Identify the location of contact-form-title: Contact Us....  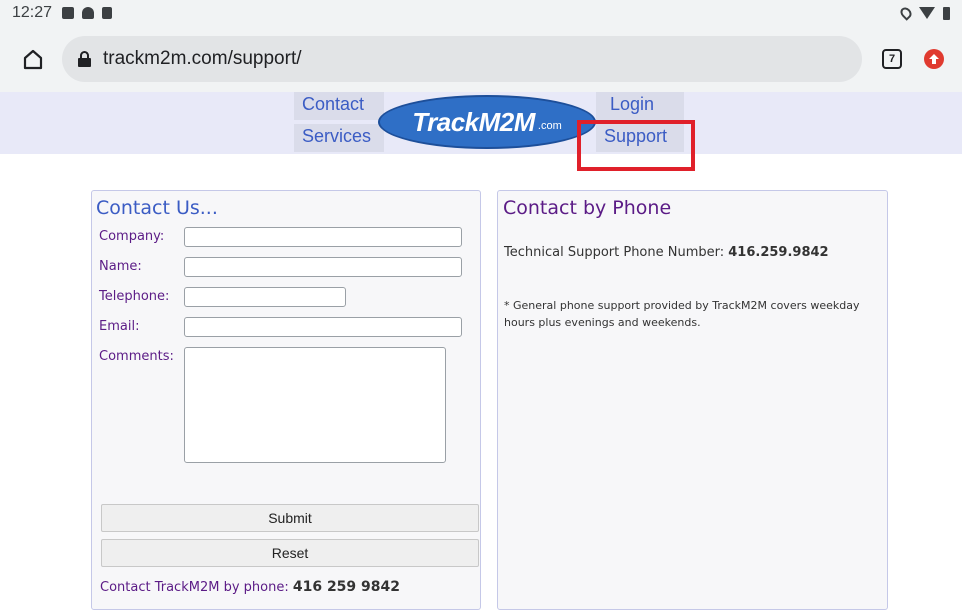
(157, 208).